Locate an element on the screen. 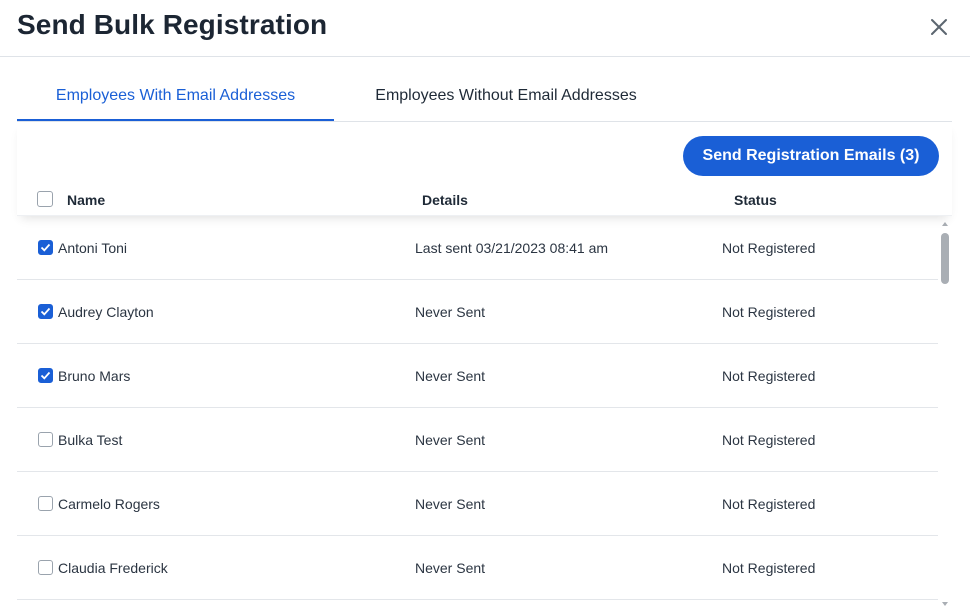 The width and height of the screenshot is (970, 608). select-all-checkbox is located at coordinates (45, 199).